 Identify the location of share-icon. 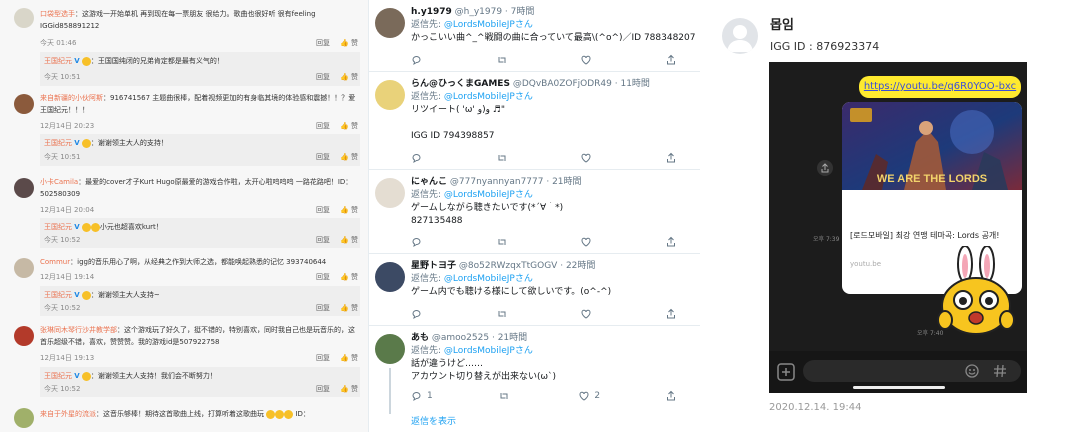
(825, 168).